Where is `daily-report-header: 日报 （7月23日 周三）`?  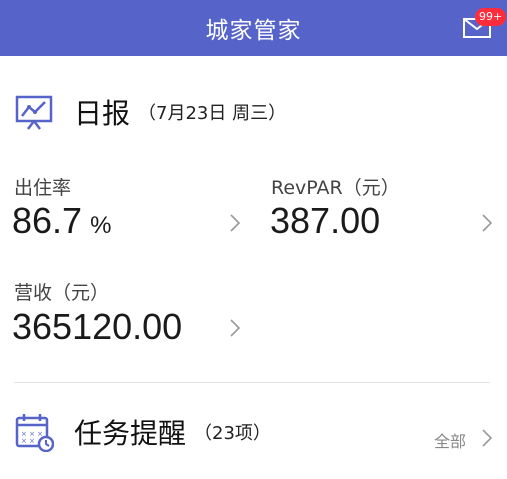
daily-report-header: 日报 （7月23日 周三） is located at coordinates (150, 112).